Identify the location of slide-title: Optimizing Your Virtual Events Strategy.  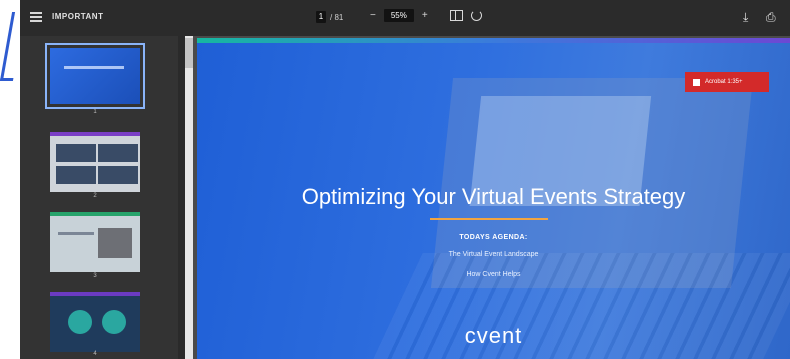
(493, 196).